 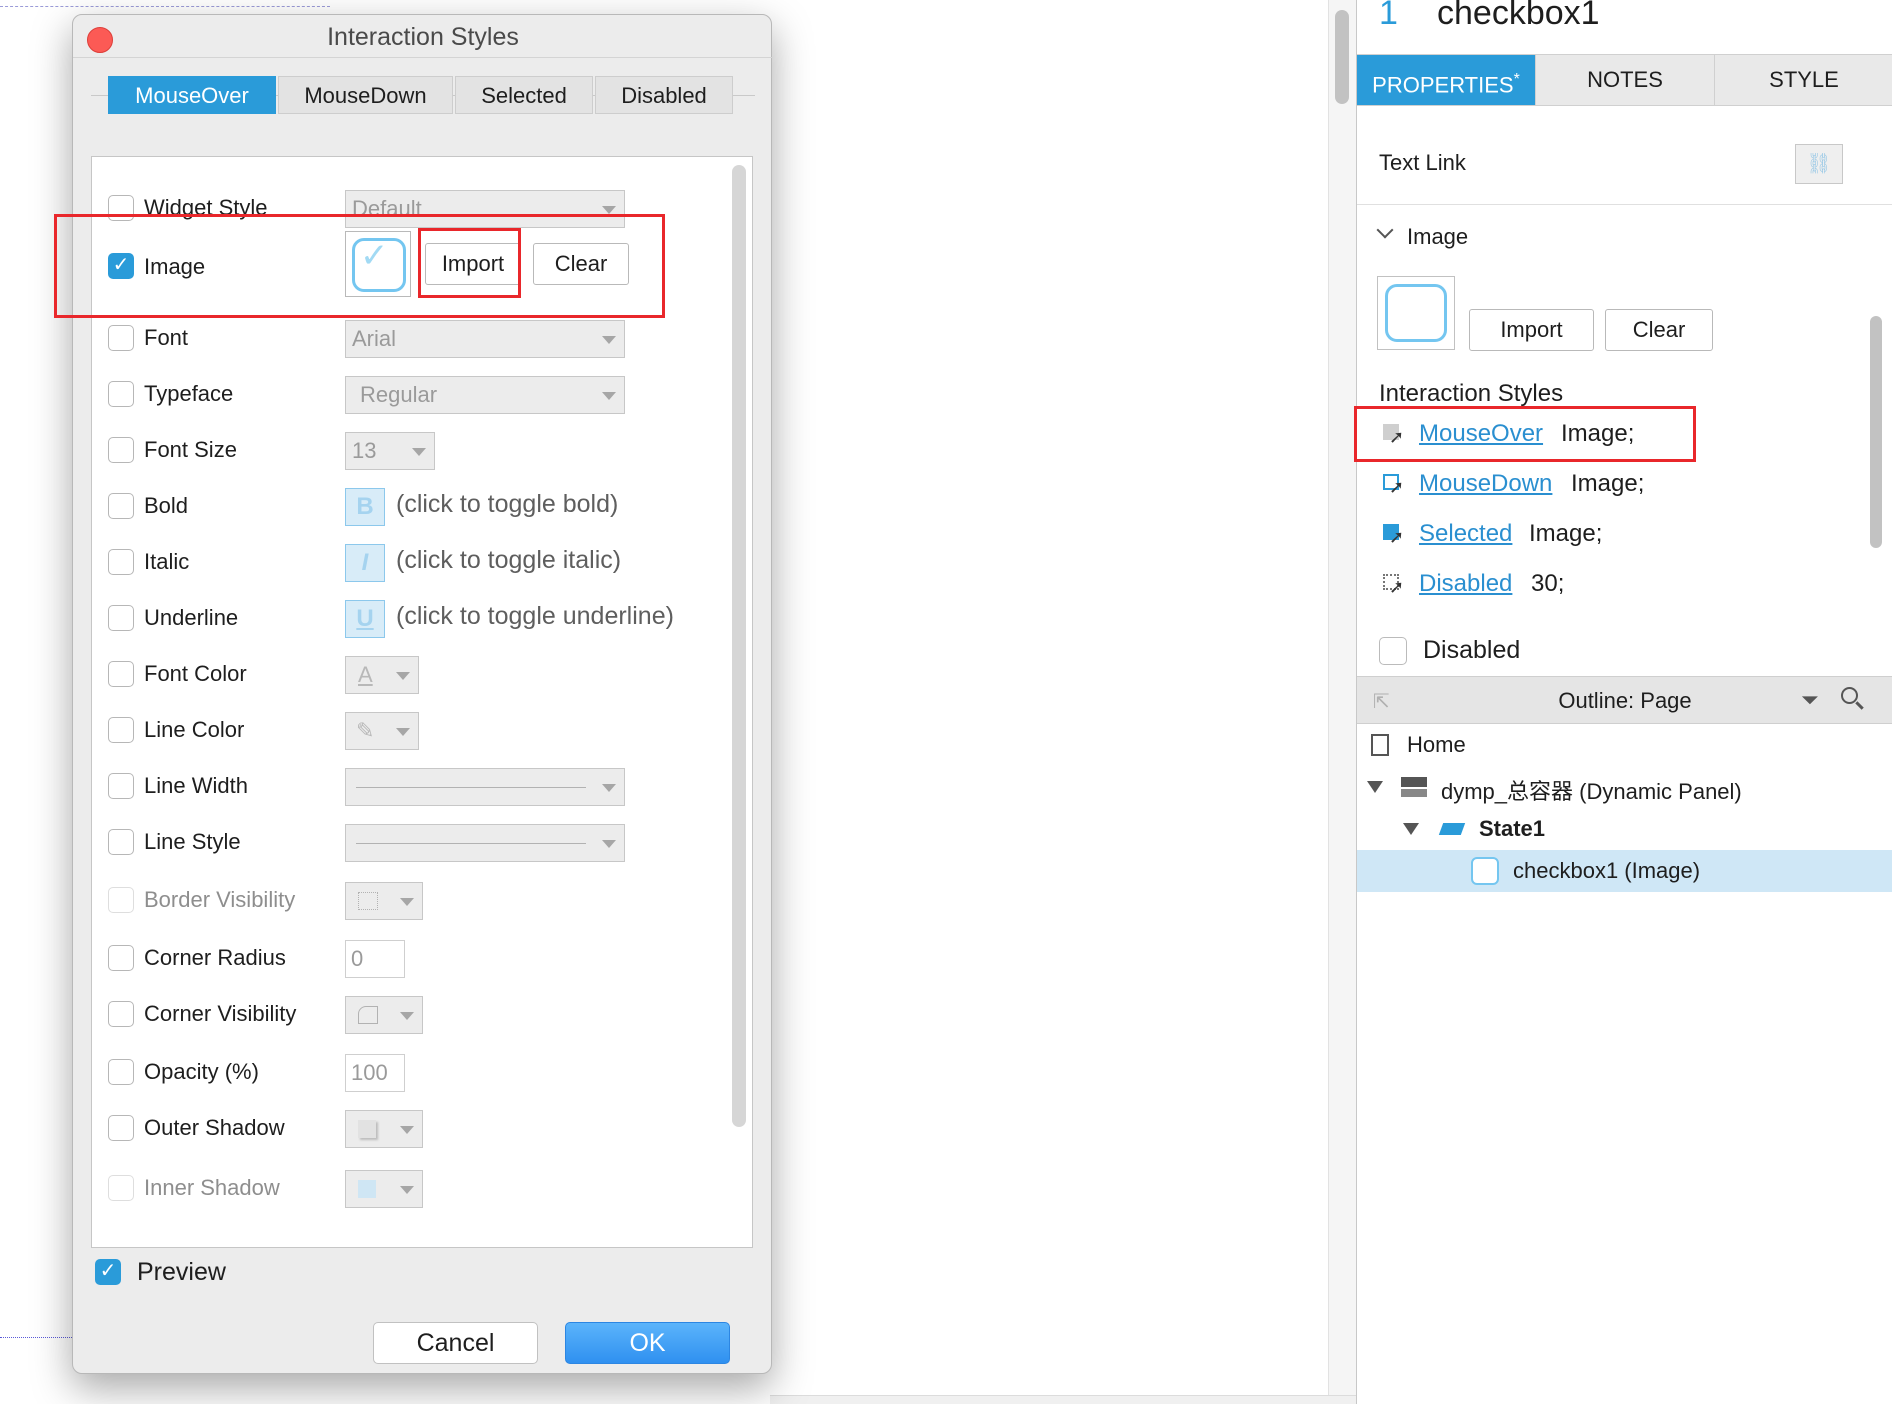 What do you see at coordinates (485, 339) in the screenshot?
I see `font-dropdown: Arial` at bounding box center [485, 339].